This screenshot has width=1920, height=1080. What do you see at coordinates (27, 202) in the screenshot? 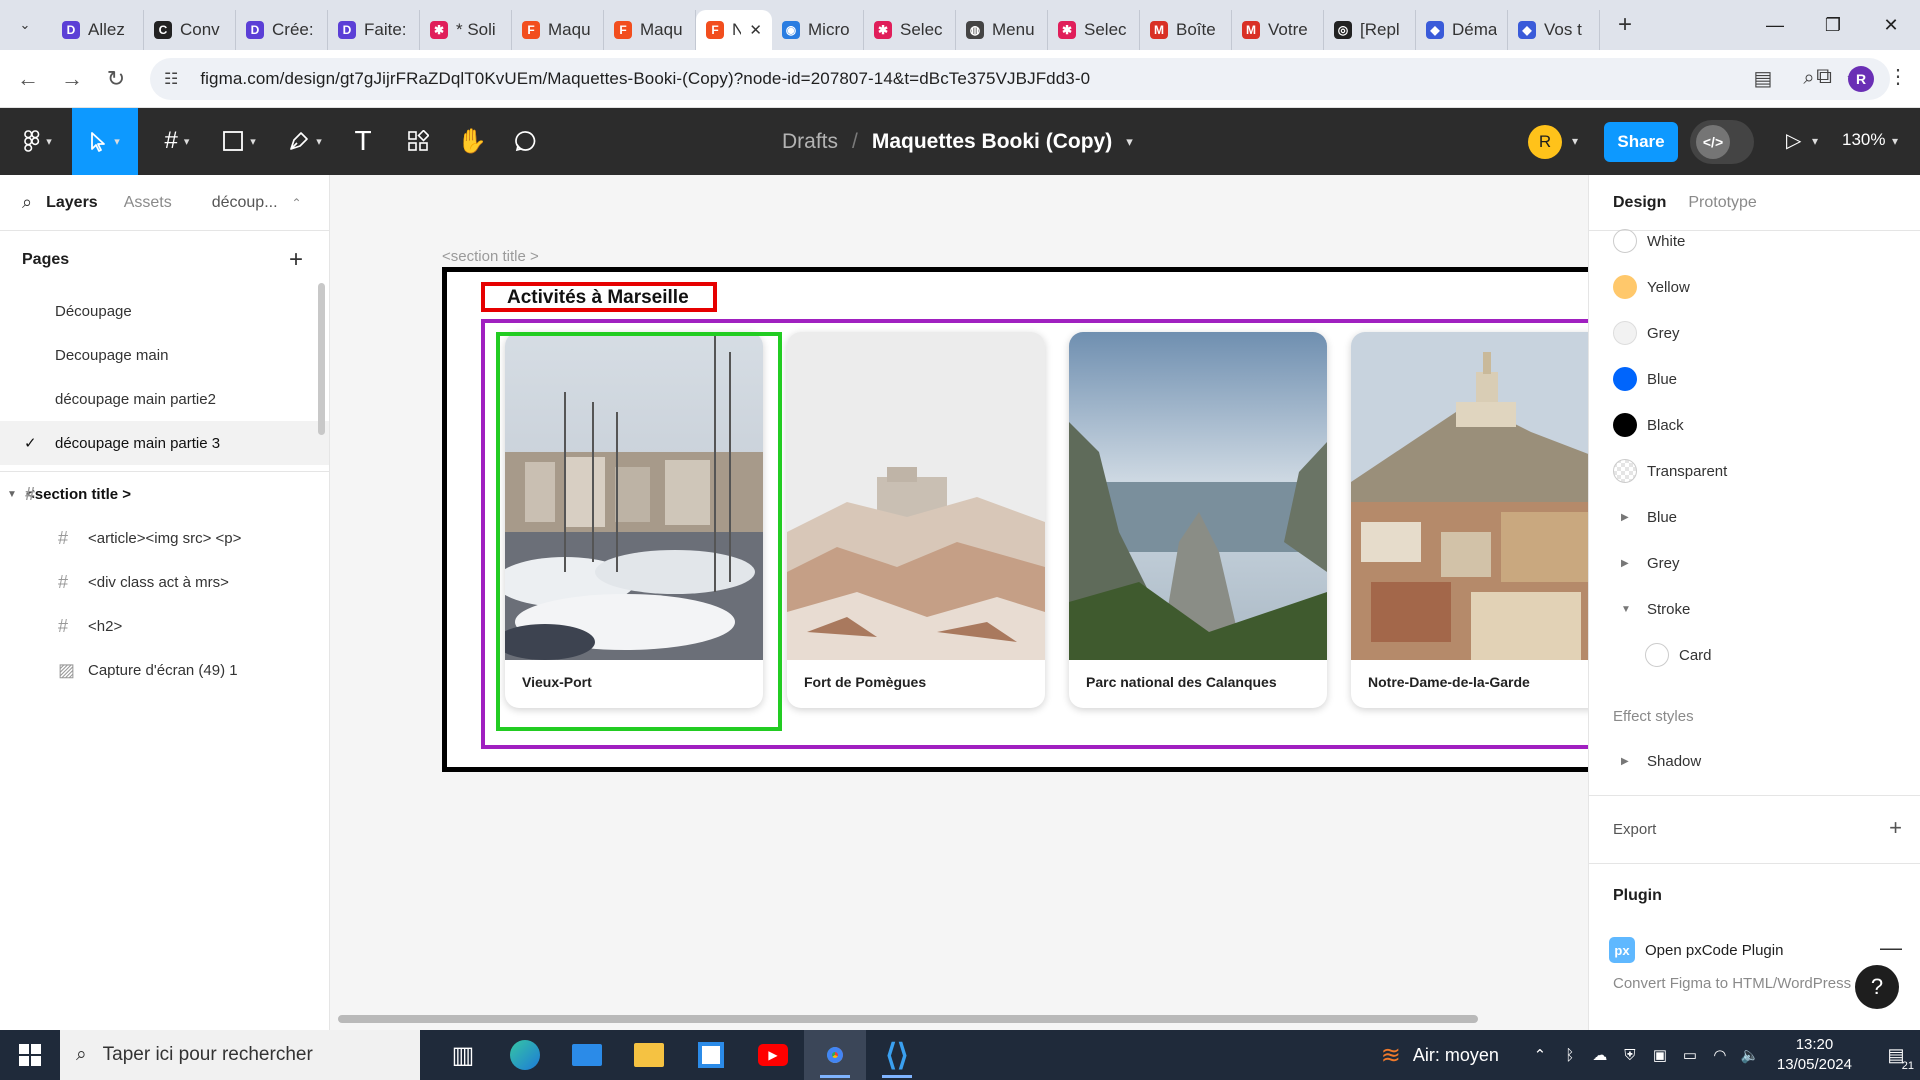
I see `search-icon: ⌕` at bounding box center [27, 202].